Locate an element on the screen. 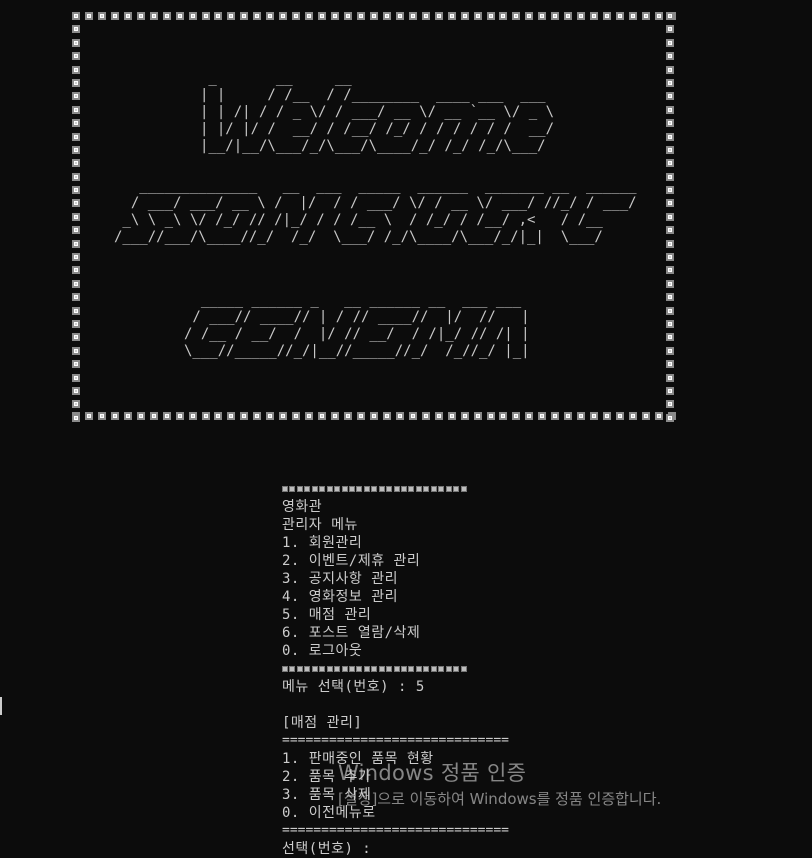 The height and width of the screenshot is (858, 812). menu-item-movies: 4. 영화정보 관리 is located at coordinates (340, 597).